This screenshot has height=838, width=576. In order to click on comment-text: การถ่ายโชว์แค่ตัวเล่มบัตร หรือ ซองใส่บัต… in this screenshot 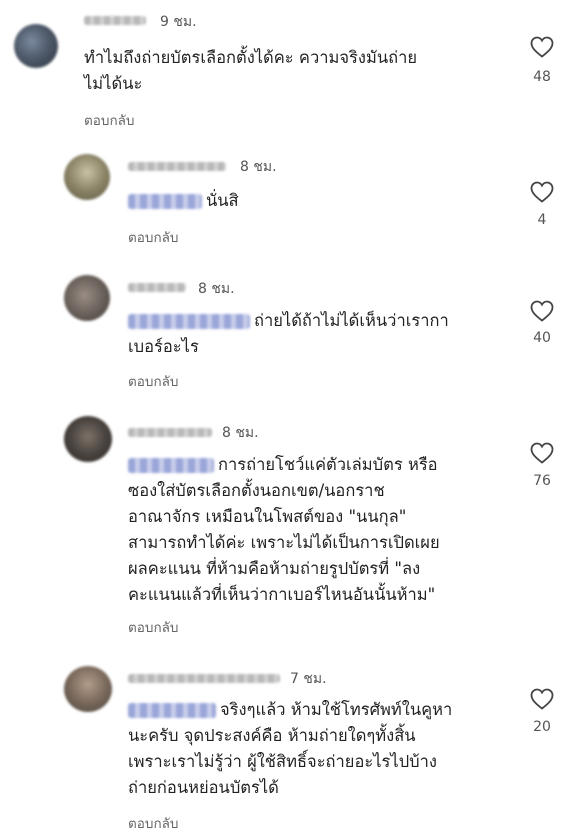, I will do `click(284, 530)`.